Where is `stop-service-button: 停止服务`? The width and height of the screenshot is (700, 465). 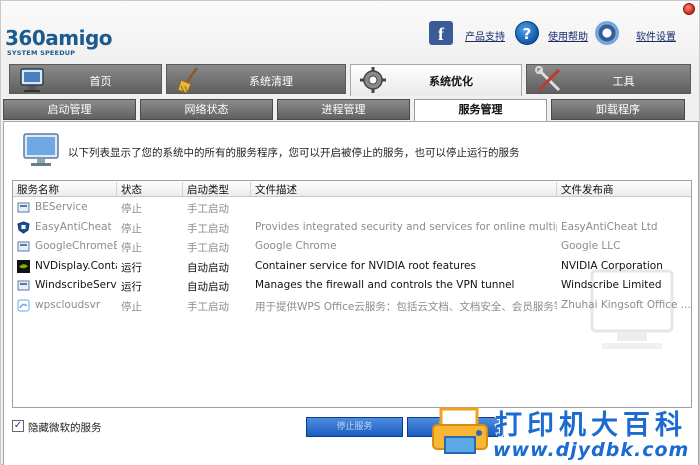 stop-service-button: 停止服务 is located at coordinates (354, 427).